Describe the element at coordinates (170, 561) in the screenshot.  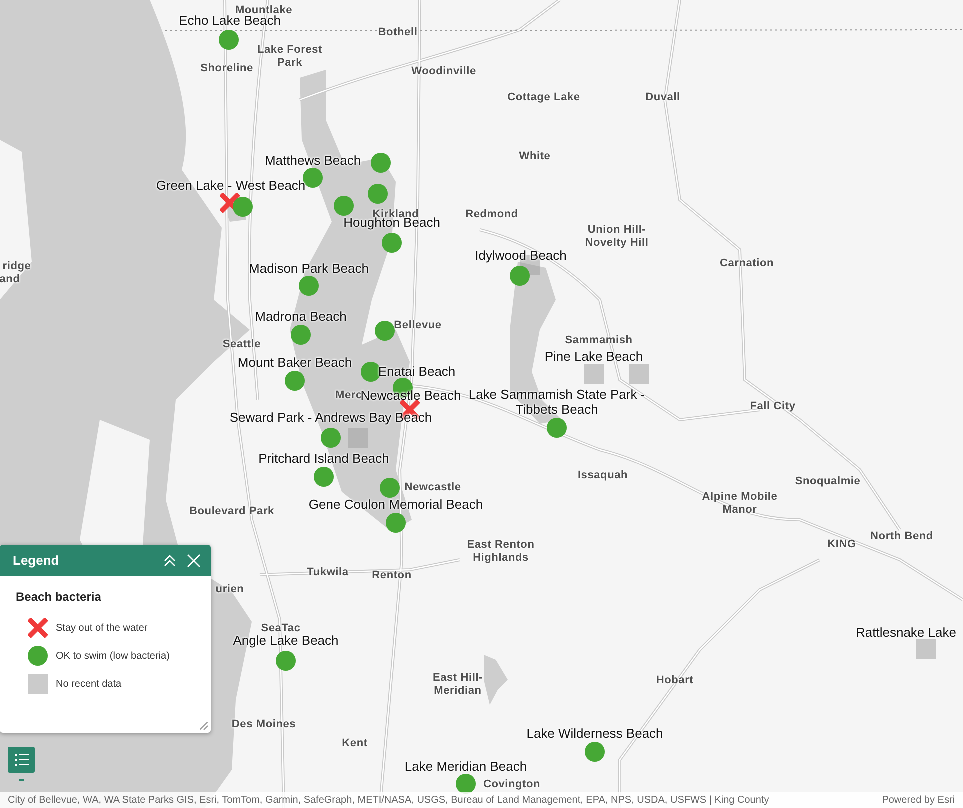
I see `double-chevron-up-icon` at that location.